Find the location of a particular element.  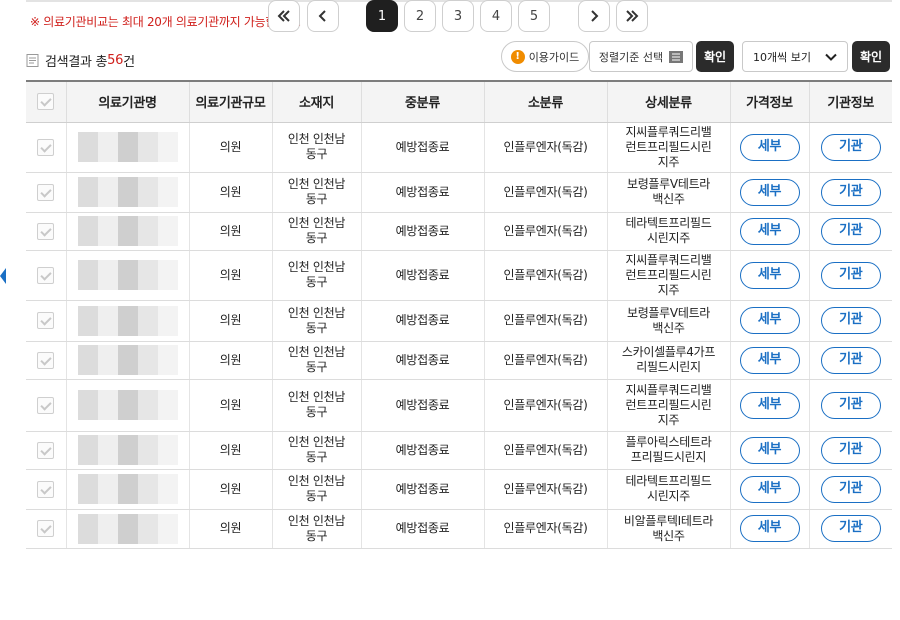

sort-confirm-button: 확인 is located at coordinates (715, 56).